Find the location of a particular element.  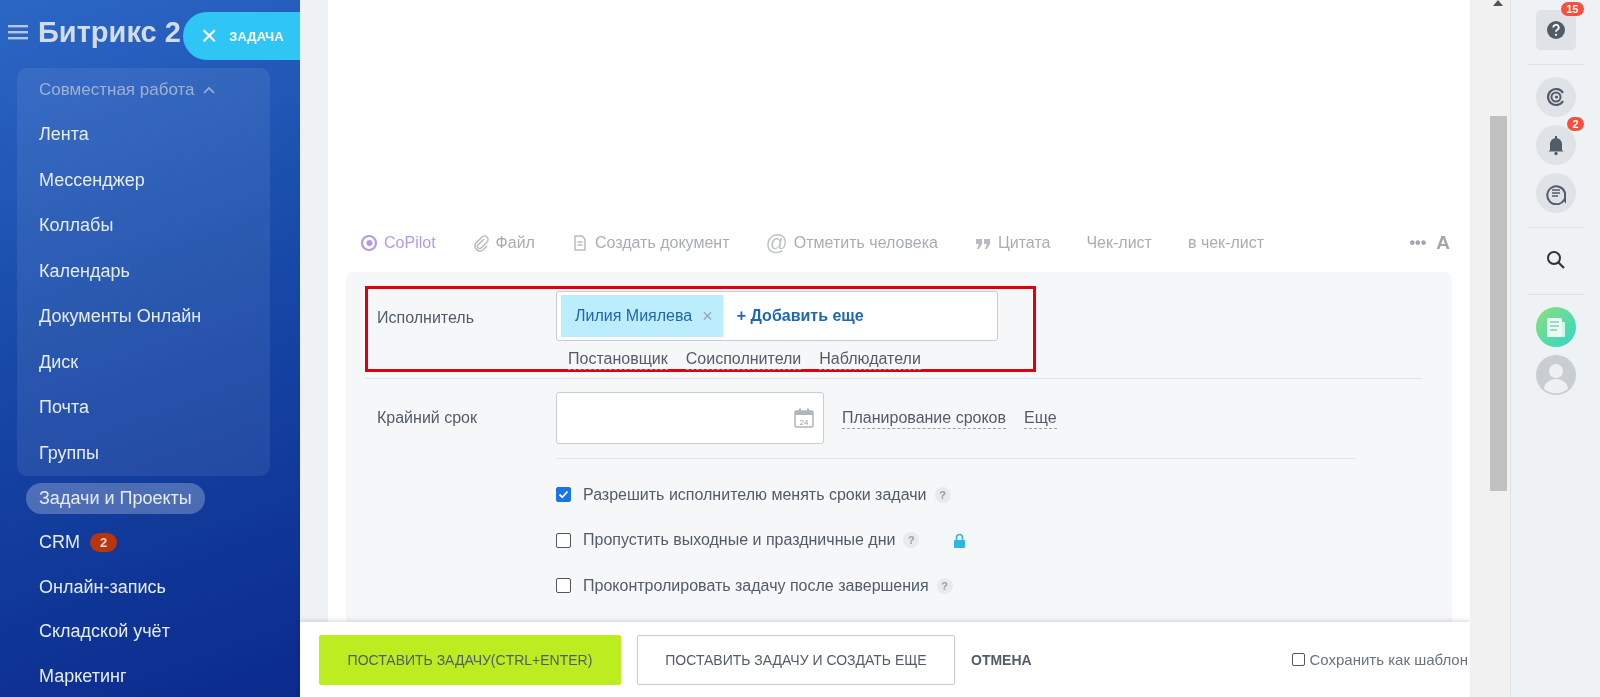

copilot-icon is located at coordinates (369, 243).